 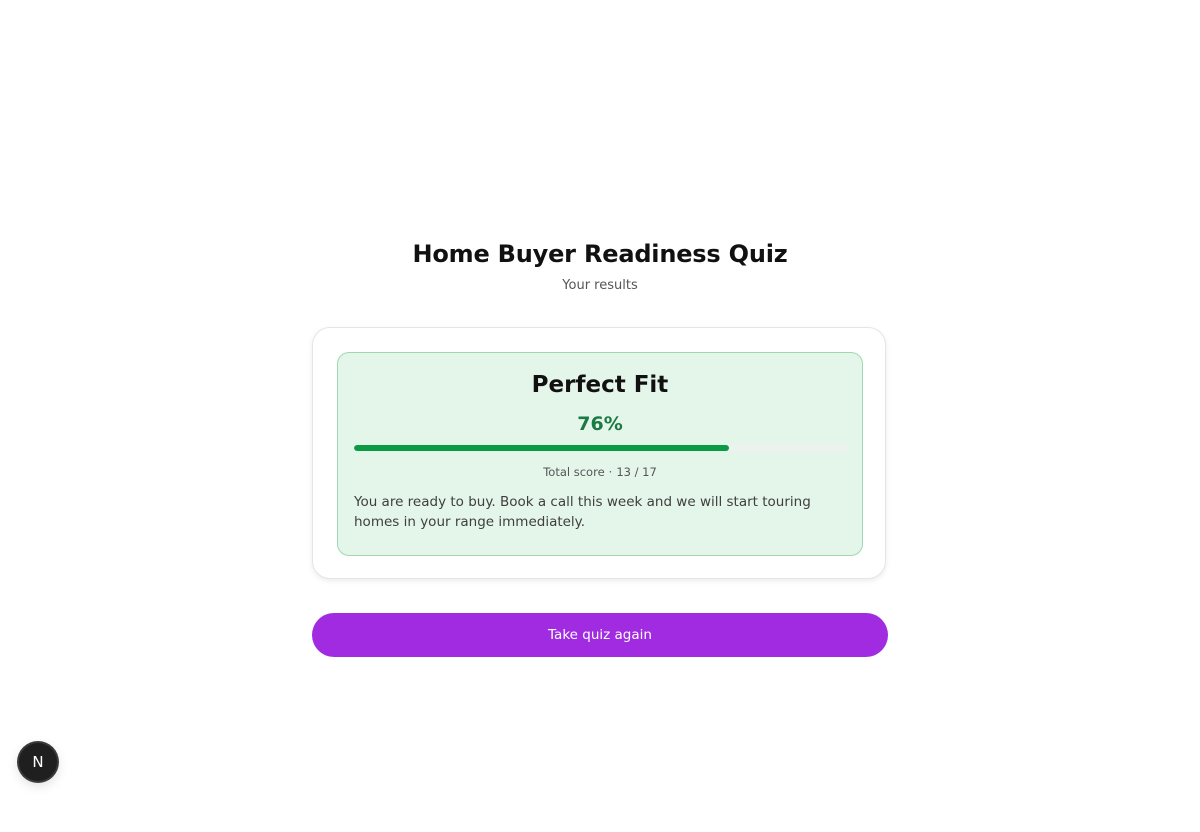 I want to click on score-progress-fill, so click(x=542, y=448).